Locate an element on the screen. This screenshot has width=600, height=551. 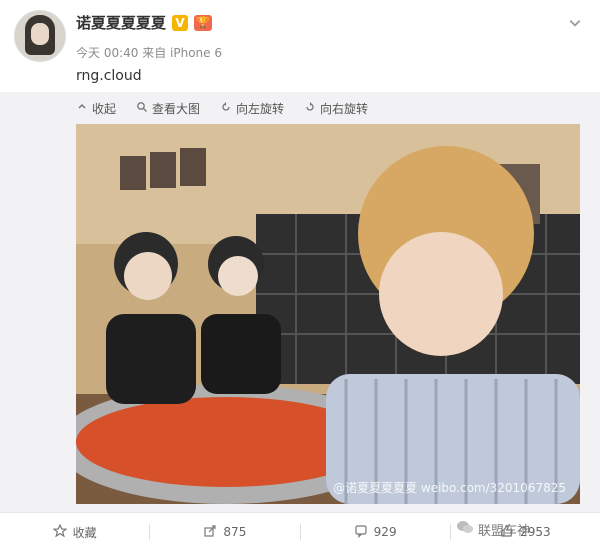
view-large-button: 查看大图 is located at coordinates (168, 108).